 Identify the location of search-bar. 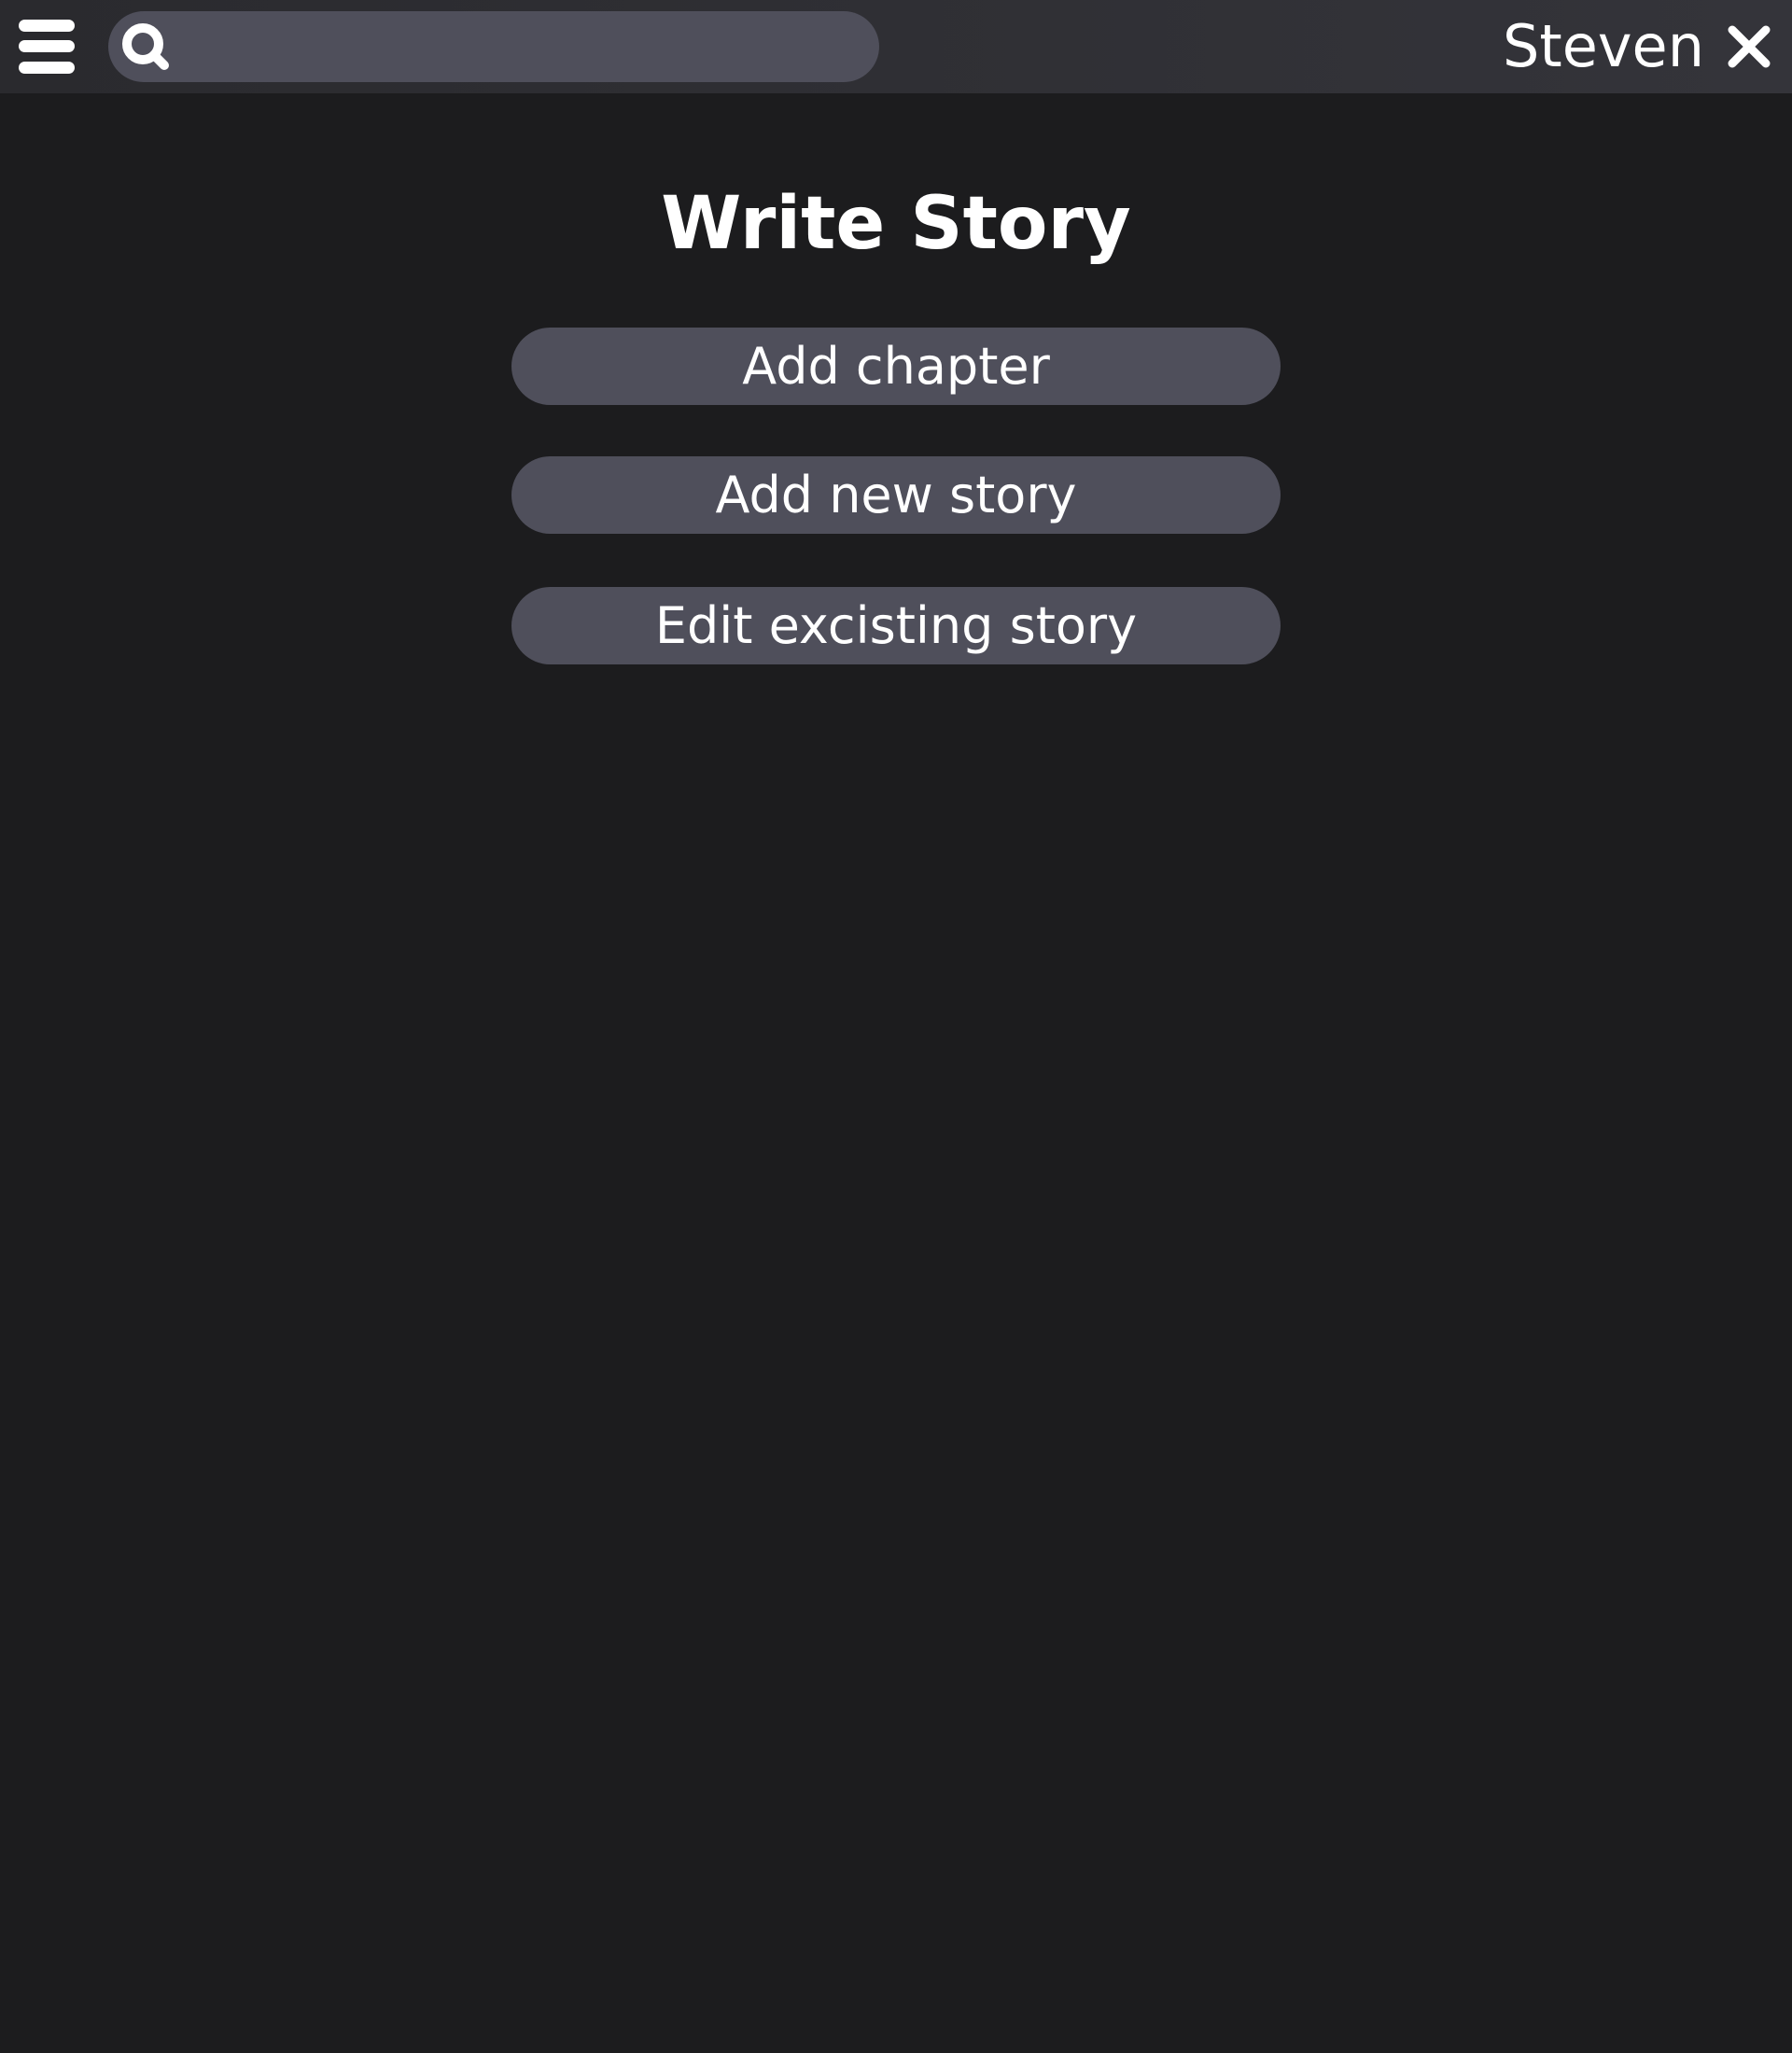
(493, 46).